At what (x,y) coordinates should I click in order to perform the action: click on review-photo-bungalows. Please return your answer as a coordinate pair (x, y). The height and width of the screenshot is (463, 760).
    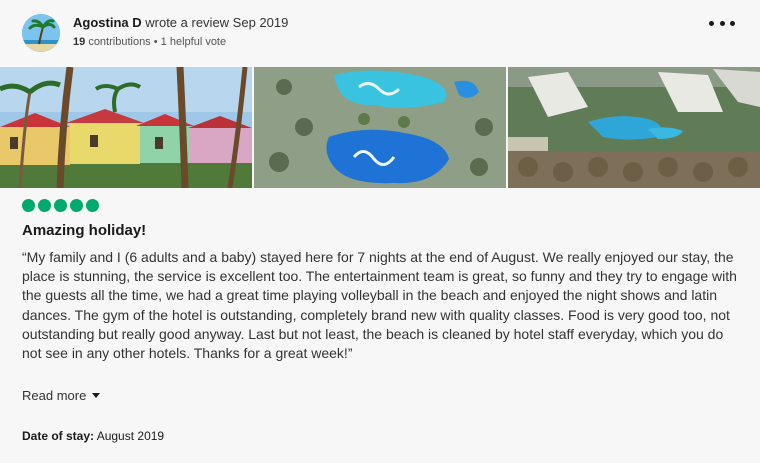
    Looking at the image, I should click on (126, 127).